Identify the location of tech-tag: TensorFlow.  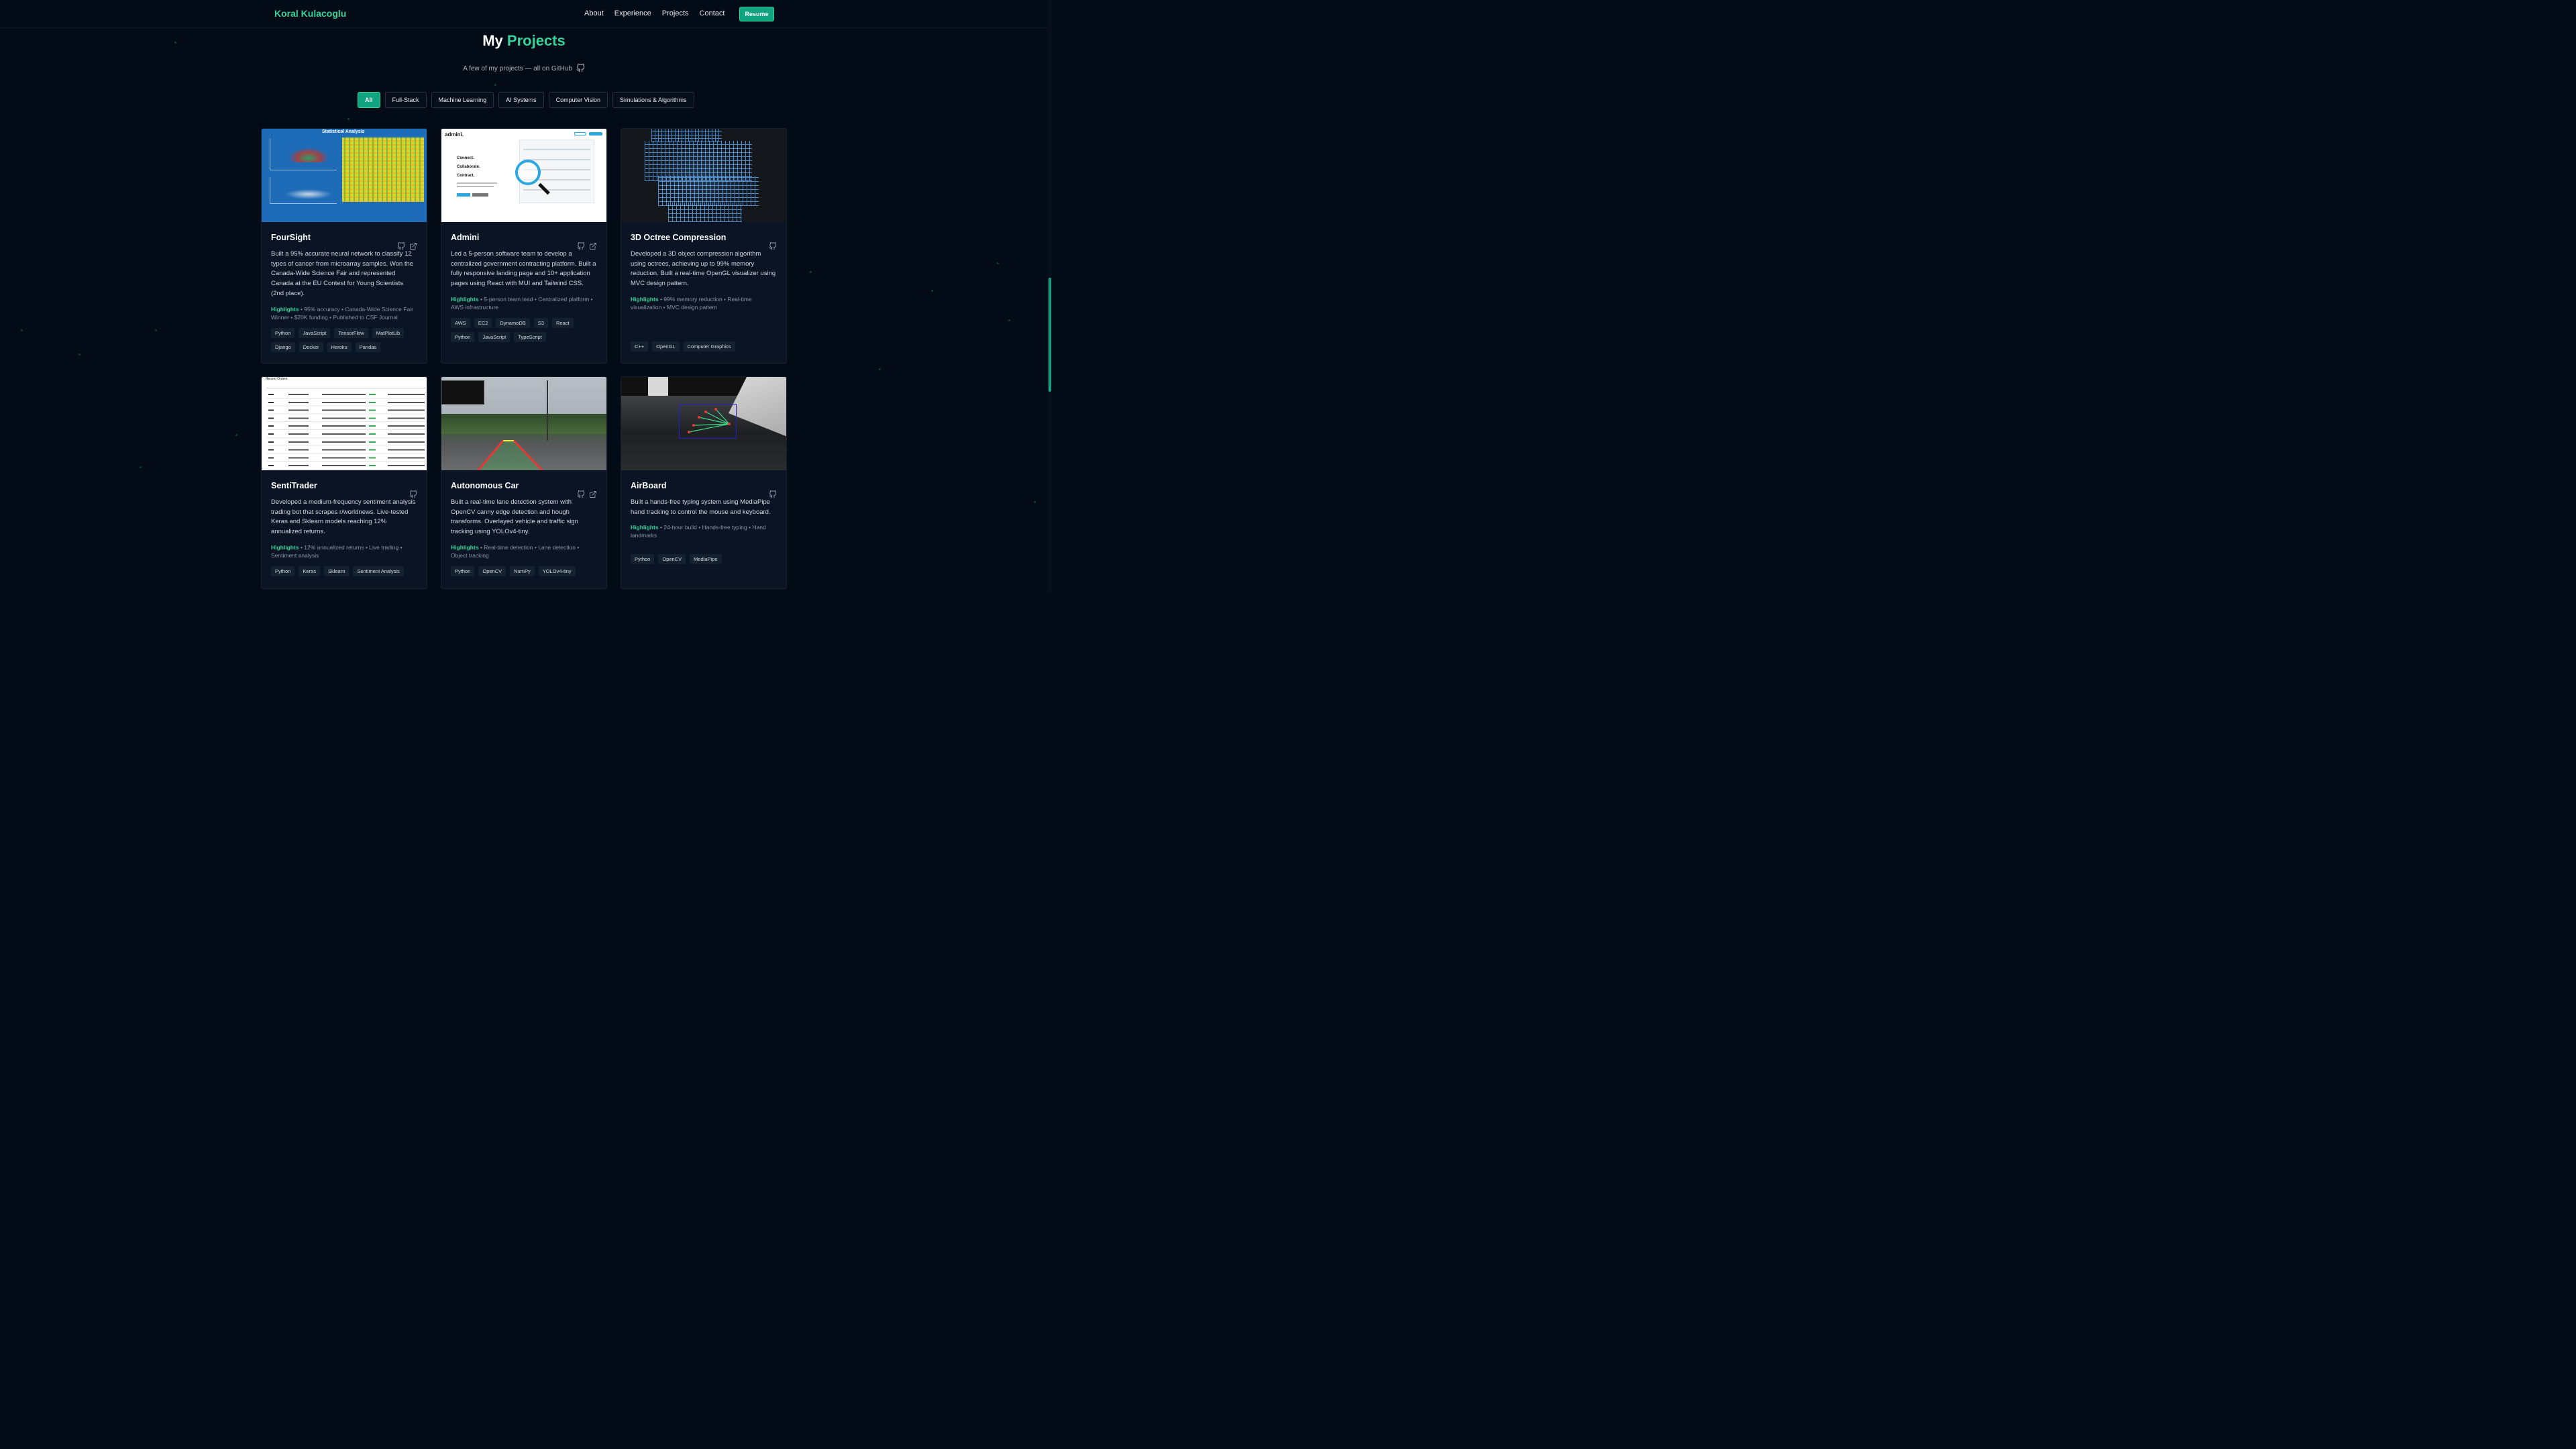
(351, 332).